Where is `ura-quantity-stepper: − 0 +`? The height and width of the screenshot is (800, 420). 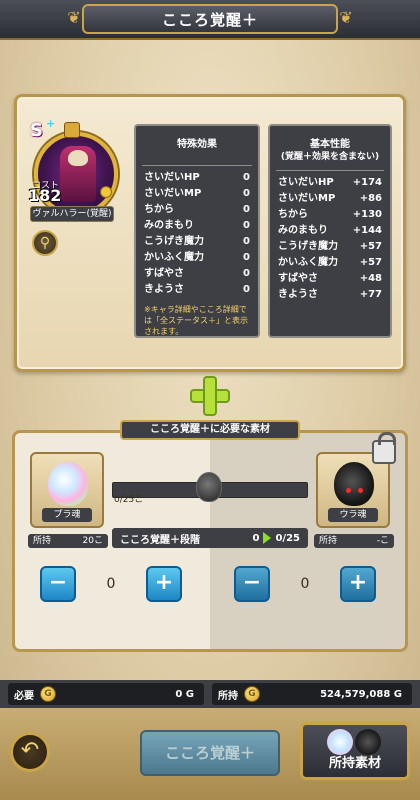
ura-quantity-stepper: − 0 + is located at coordinates (305, 584).